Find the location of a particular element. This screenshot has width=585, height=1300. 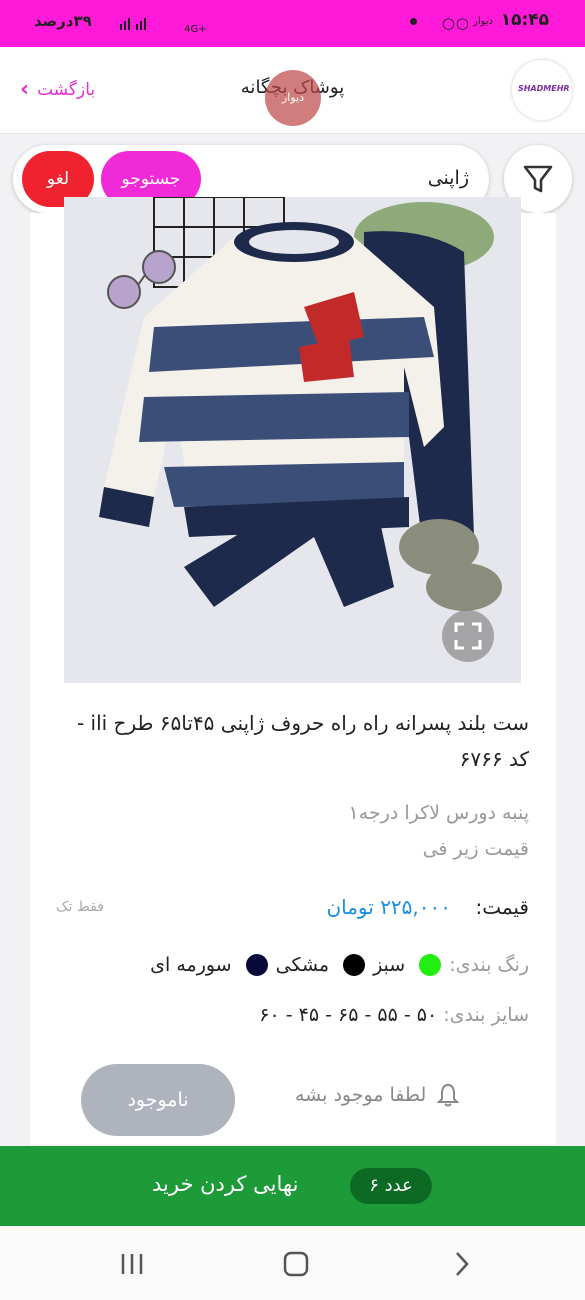

out-of-stock-button: ناموجود is located at coordinates (158, 1100).